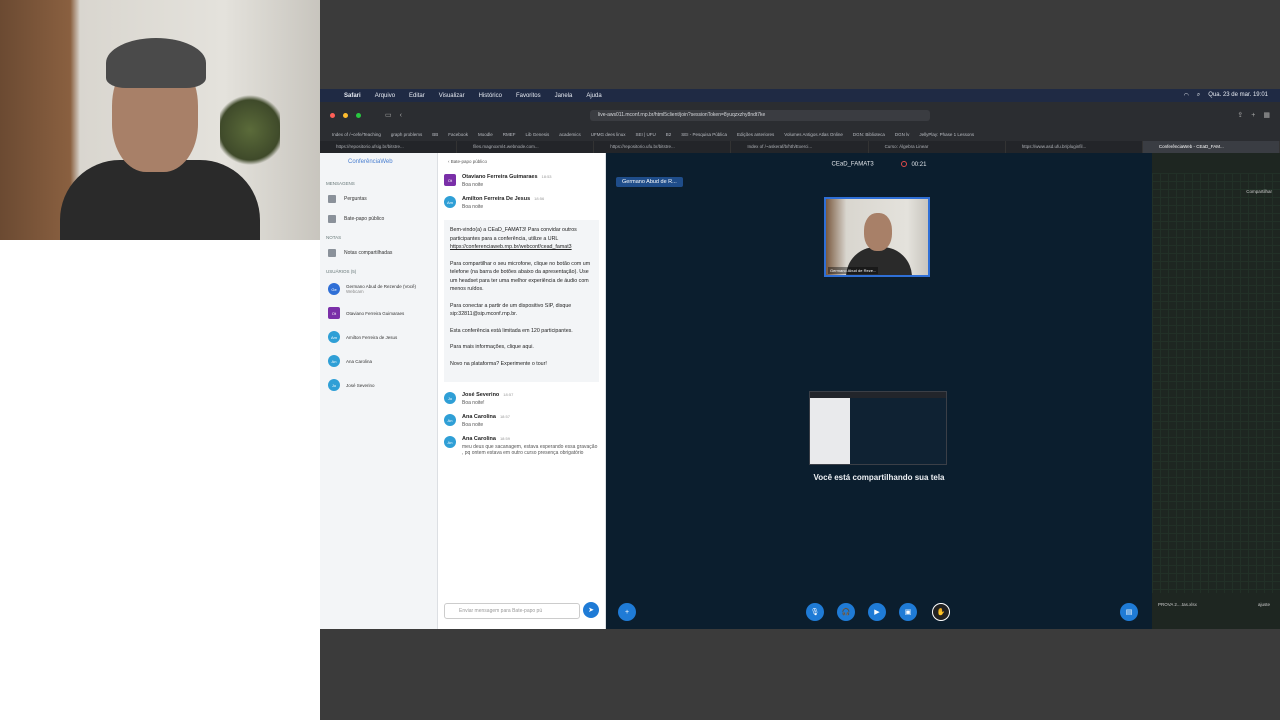 The width and height of the screenshot is (1280, 720). I want to click on wifi-icon: ◠, so click(1186, 95).